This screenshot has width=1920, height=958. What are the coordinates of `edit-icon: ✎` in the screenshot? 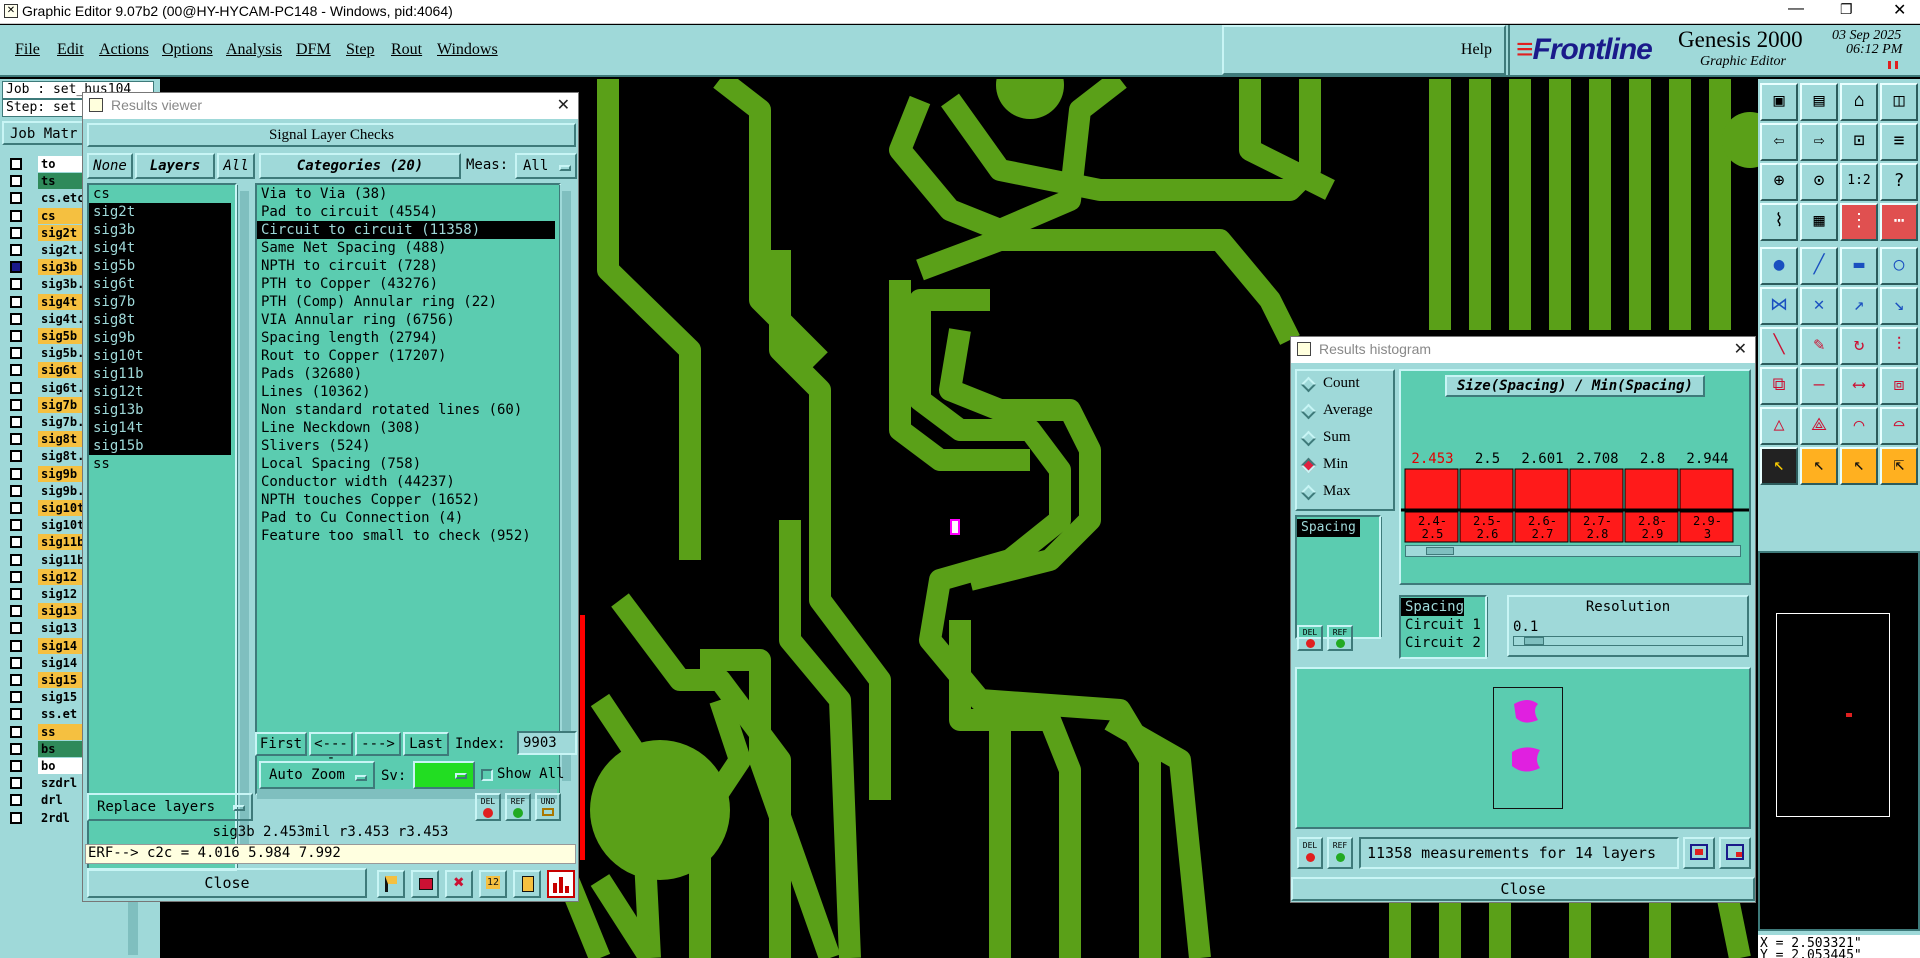 It's located at (1819, 346).